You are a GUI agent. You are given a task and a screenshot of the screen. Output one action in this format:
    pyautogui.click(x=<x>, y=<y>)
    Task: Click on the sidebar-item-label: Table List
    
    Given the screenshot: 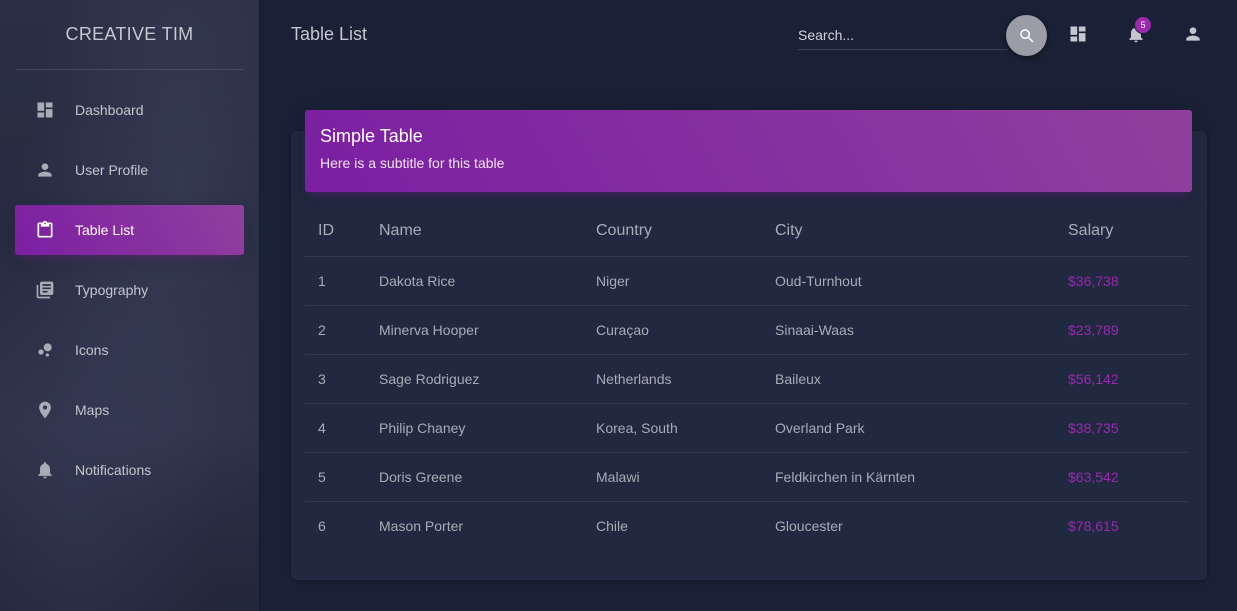 What is the action you would take?
    pyautogui.click(x=105, y=230)
    